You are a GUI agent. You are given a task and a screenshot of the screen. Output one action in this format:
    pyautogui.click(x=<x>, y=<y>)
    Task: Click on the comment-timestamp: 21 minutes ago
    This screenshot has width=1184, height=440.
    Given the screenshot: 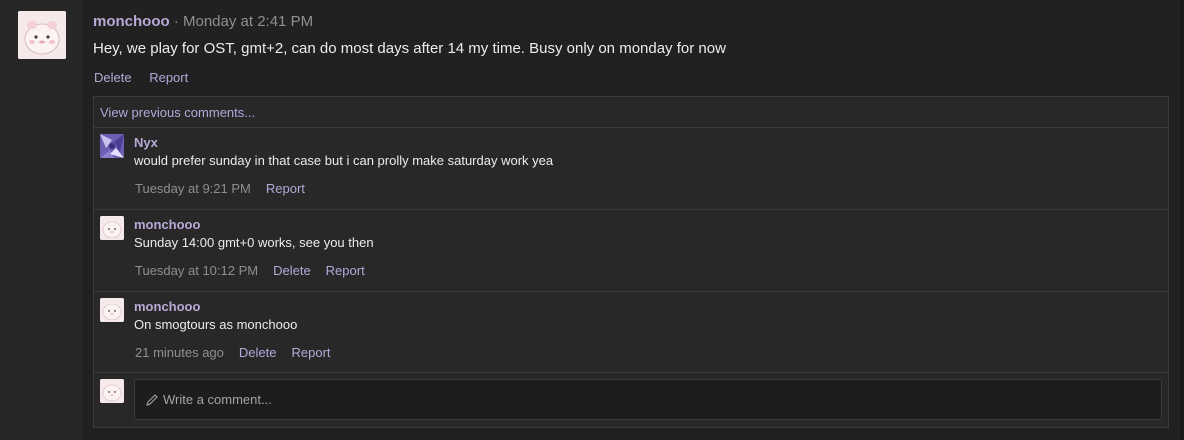 What is the action you would take?
    pyautogui.click(x=179, y=352)
    